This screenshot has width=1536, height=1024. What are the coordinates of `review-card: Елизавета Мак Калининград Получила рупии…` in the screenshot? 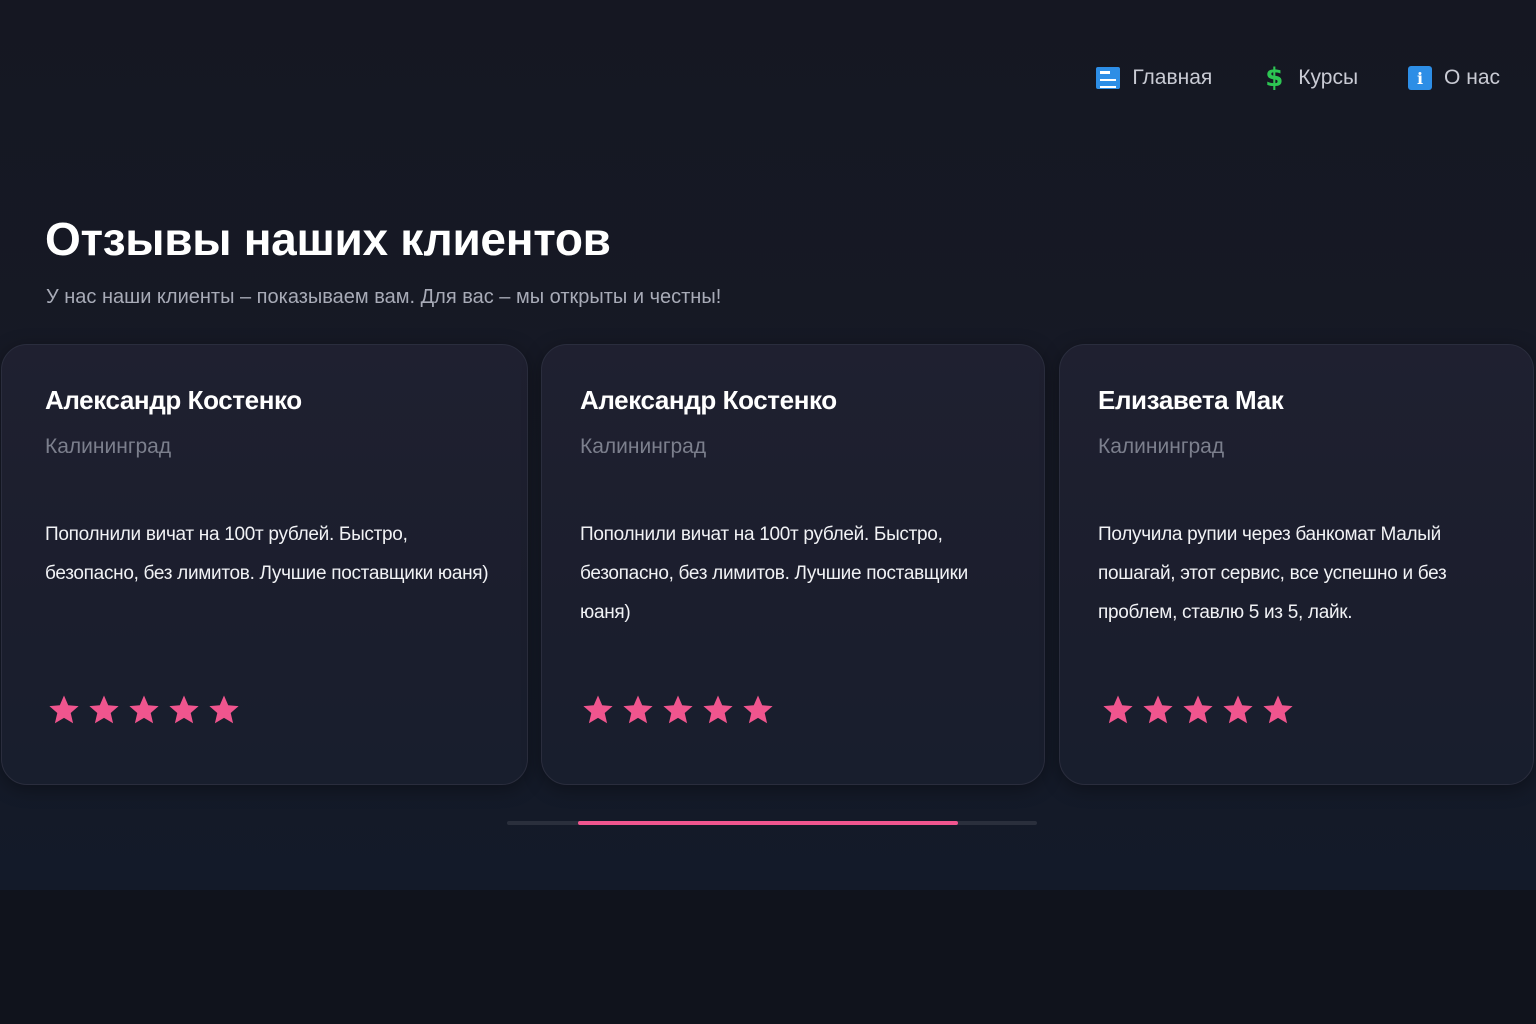 It's located at (1296, 564).